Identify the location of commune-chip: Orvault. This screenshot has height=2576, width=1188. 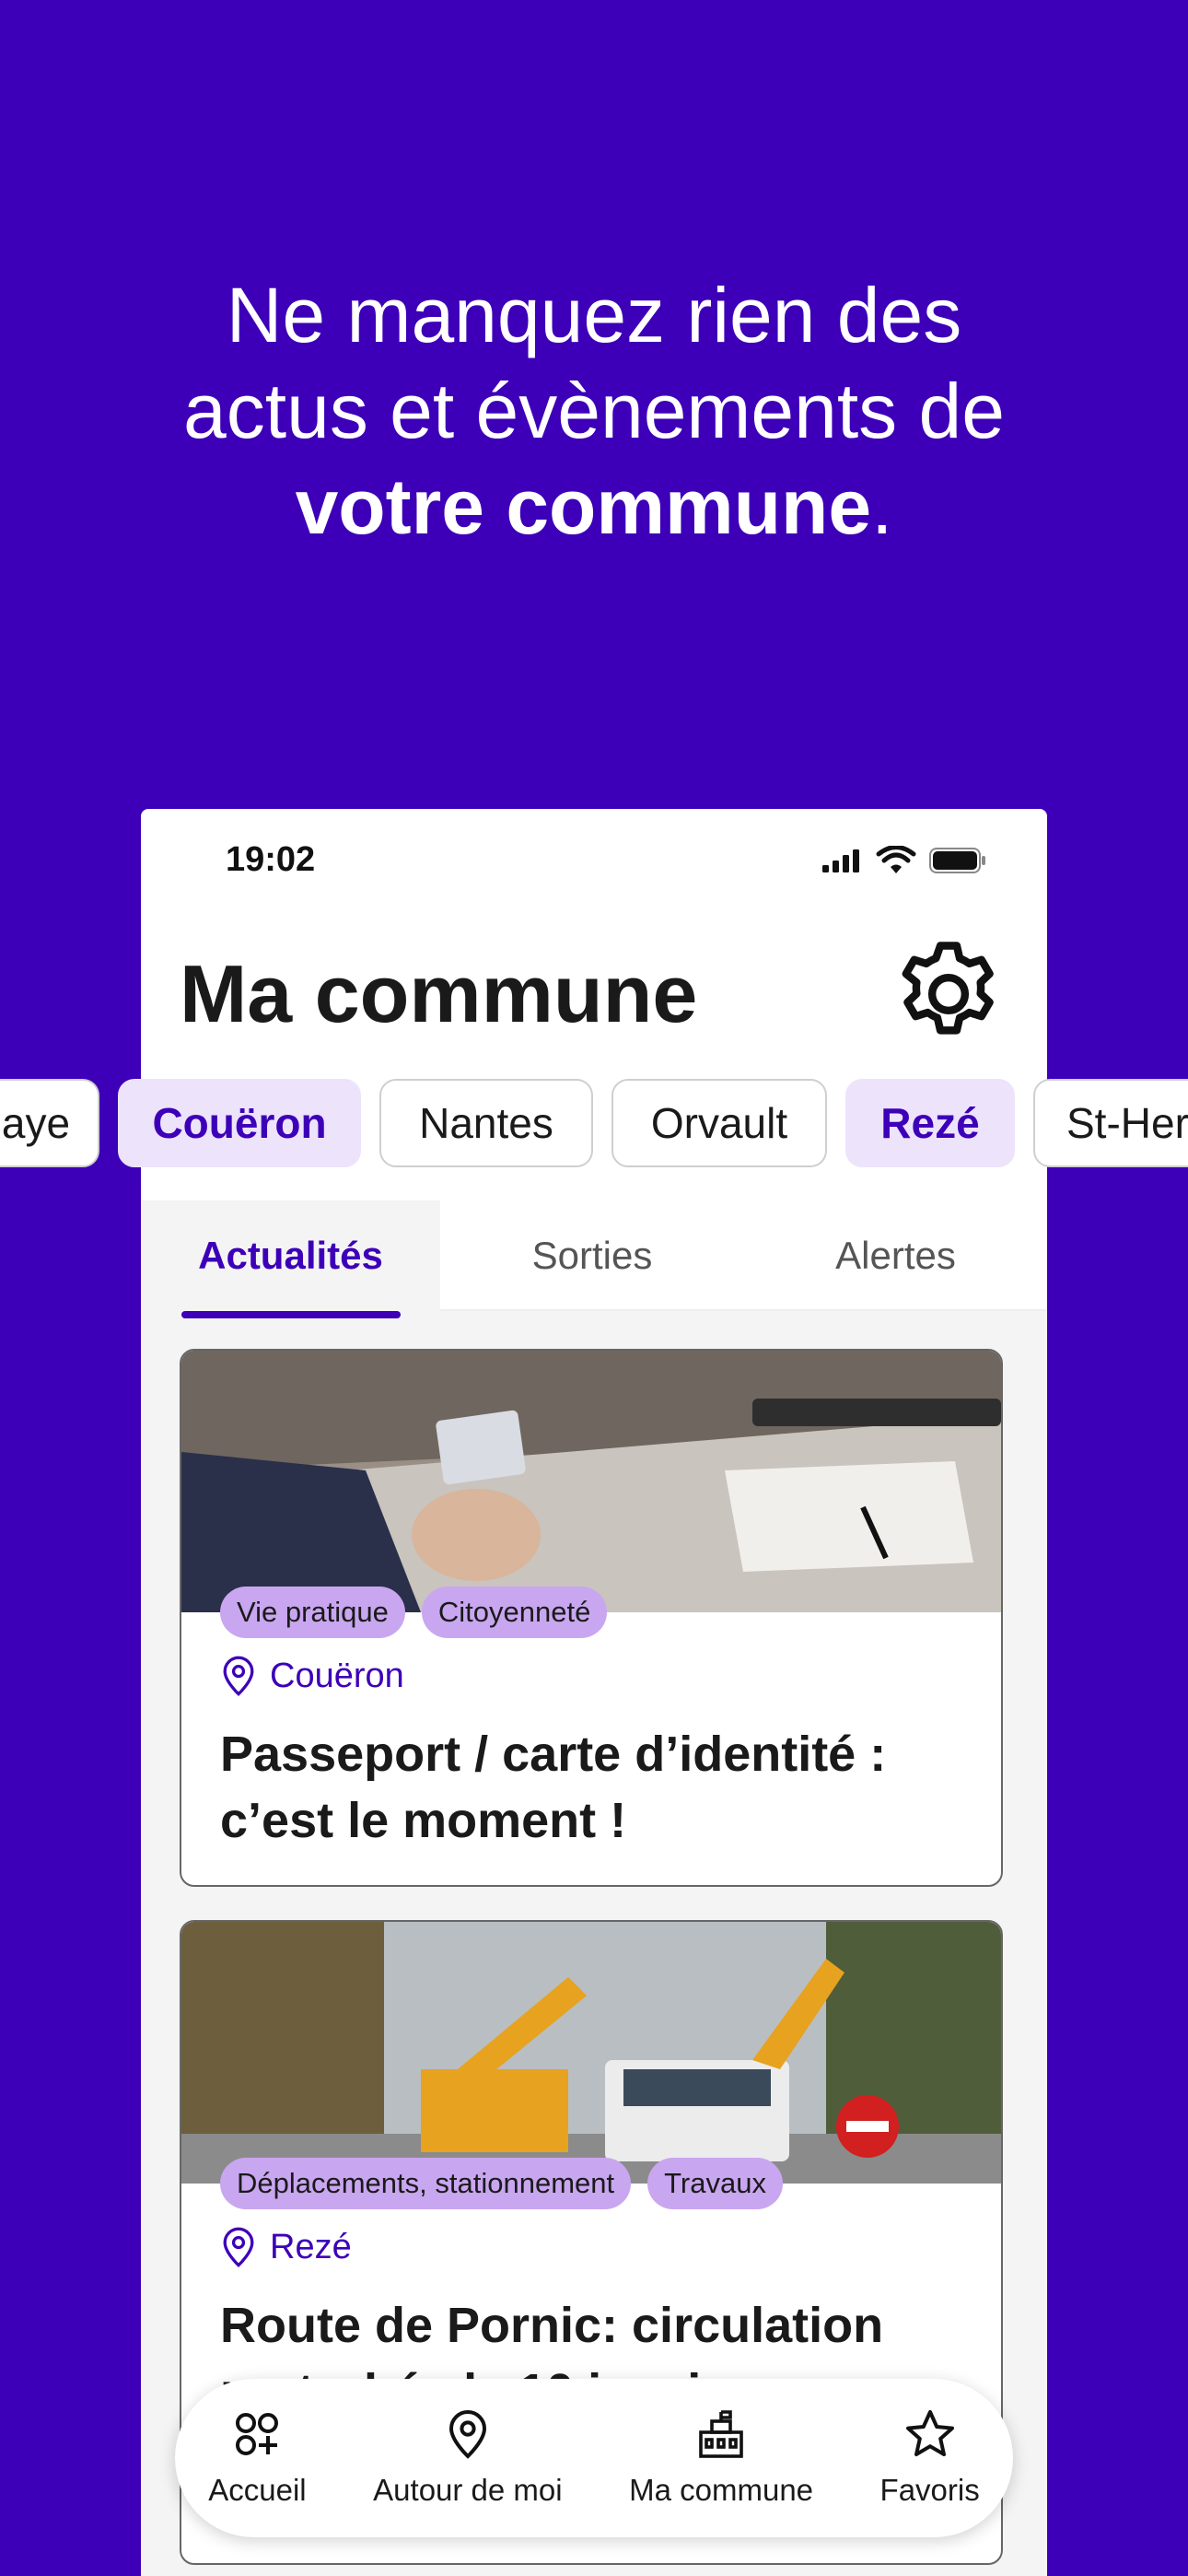
(719, 1123).